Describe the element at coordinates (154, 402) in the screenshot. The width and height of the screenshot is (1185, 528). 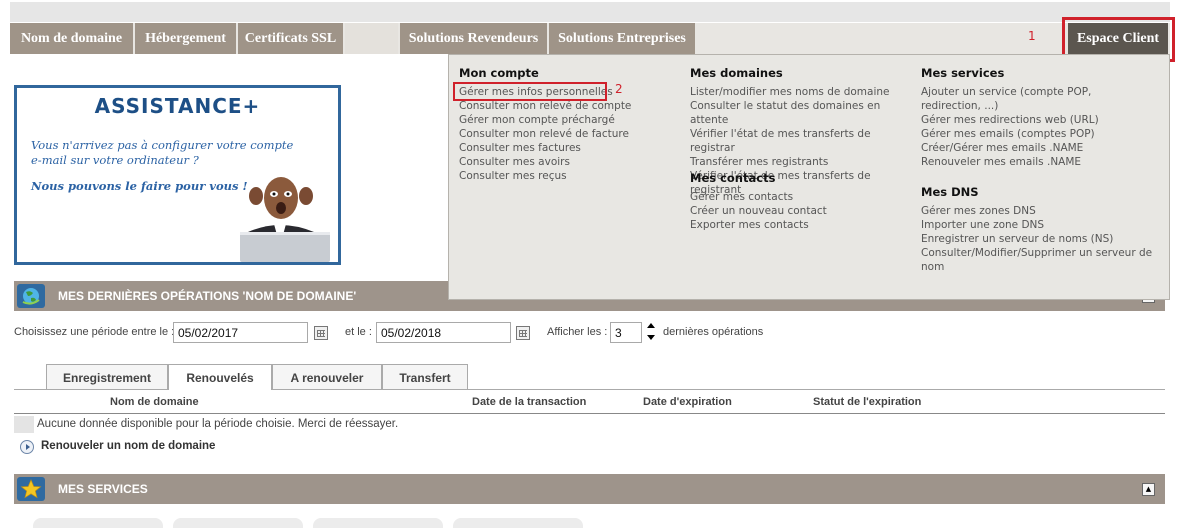
I see `column-header-domain: Nom de domaine` at that location.